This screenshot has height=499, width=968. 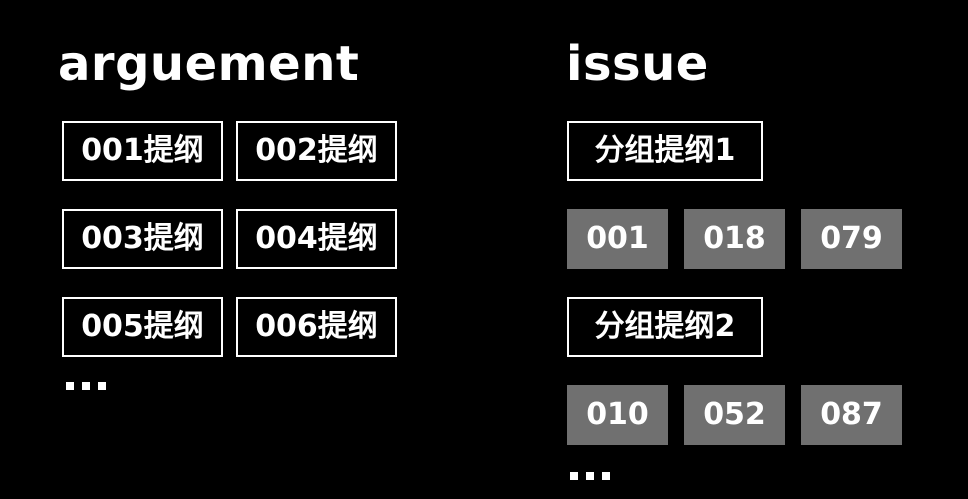 What do you see at coordinates (734, 415) in the screenshot?
I see `issue-group2-item-052: 052` at bounding box center [734, 415].